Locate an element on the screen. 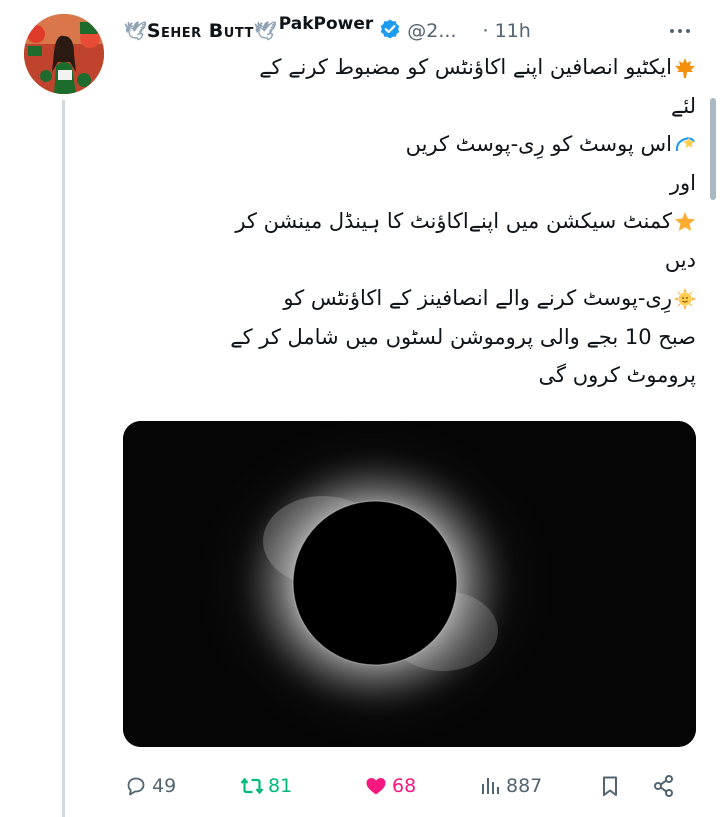 This screenshot has width=720, height=817. tweet-timestamp: 11h is located at coordinates (513, 31).